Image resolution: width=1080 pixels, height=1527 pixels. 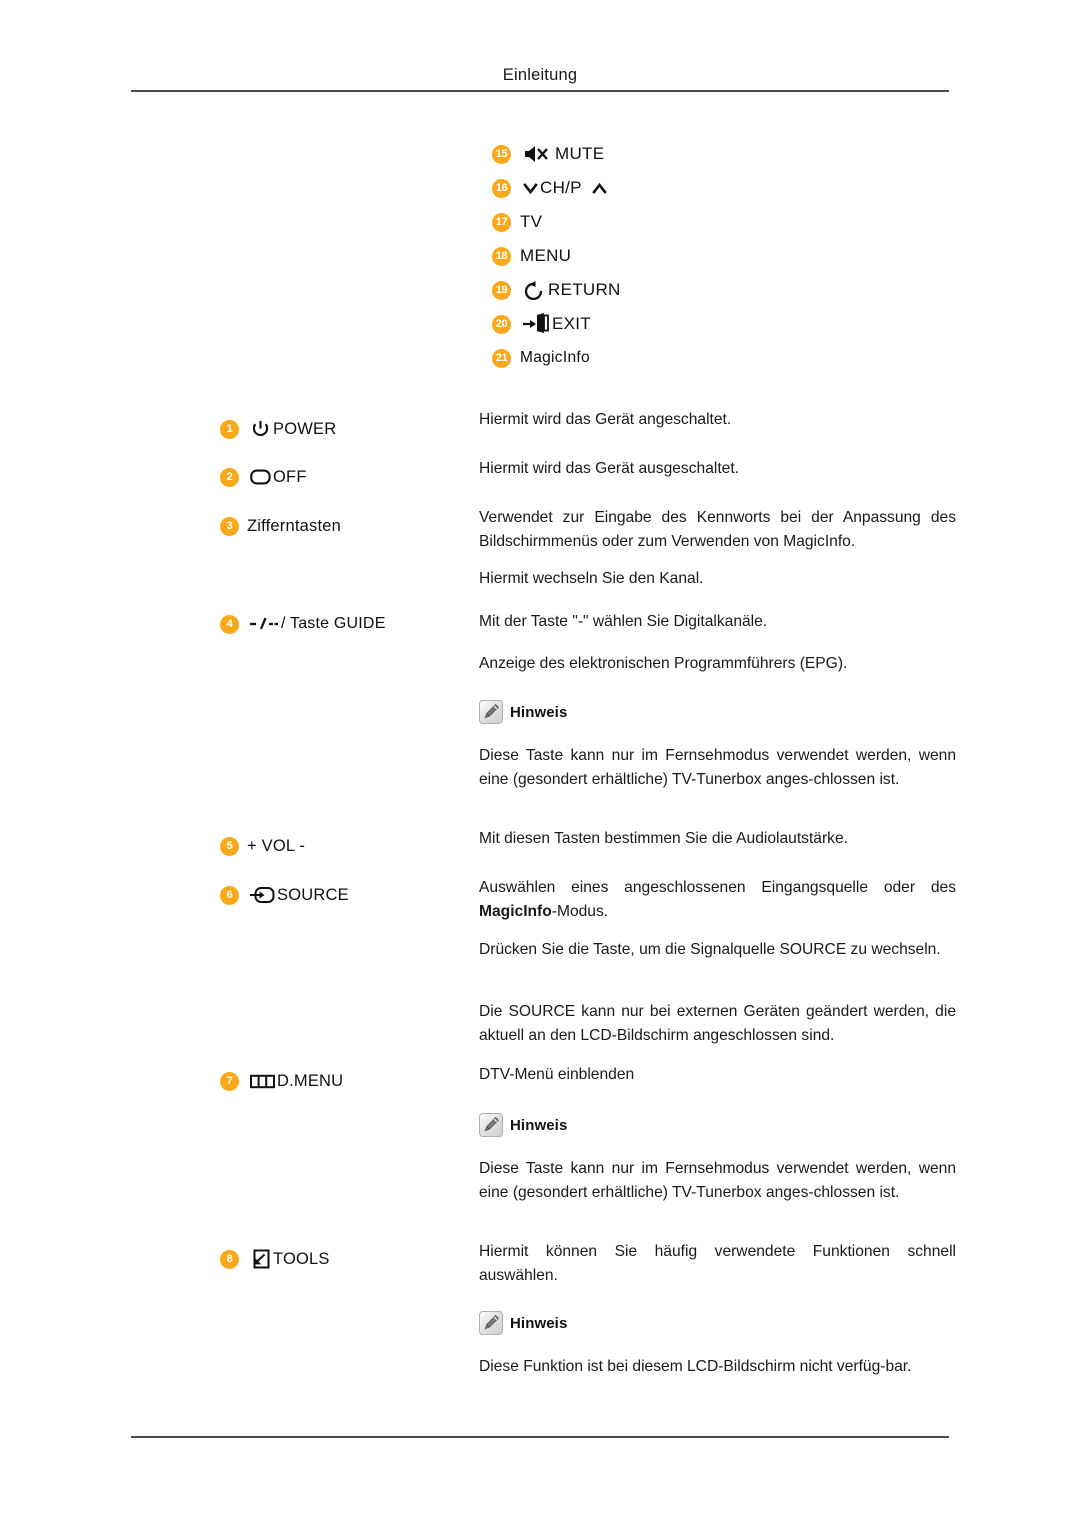 What do you see at coordinates (290, 476) in the screenshot?
I see `item-label-off: OFF` at bounding box center [290, 476].